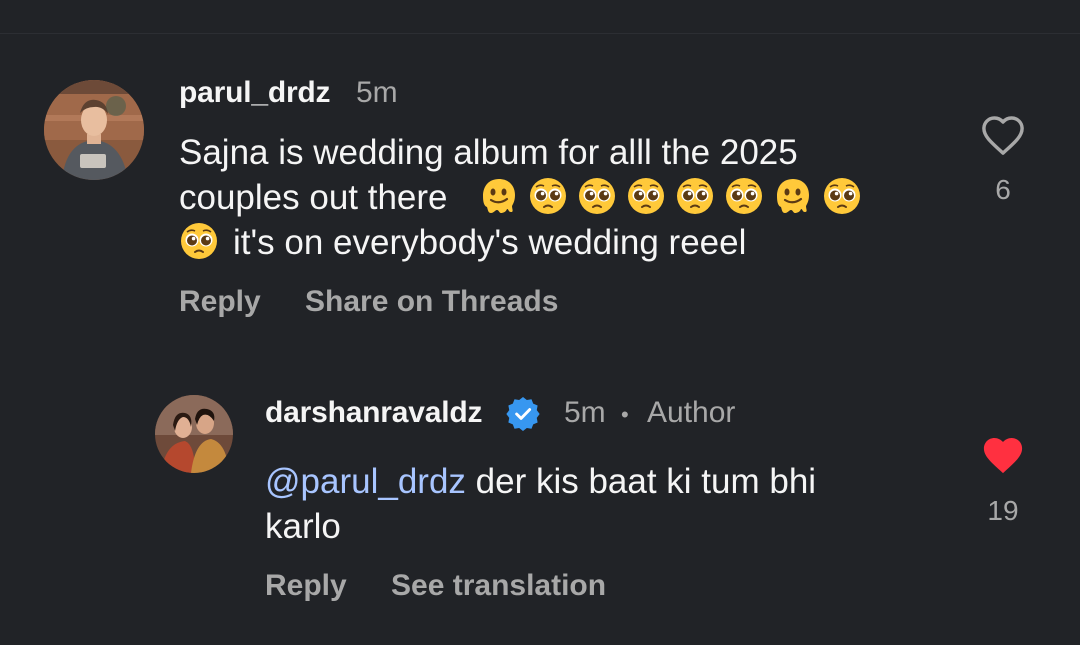 This screenshot has height=645, width=1080. I want to click on comment-line: it's on everybody's wedding reeel, so click(559, 242).